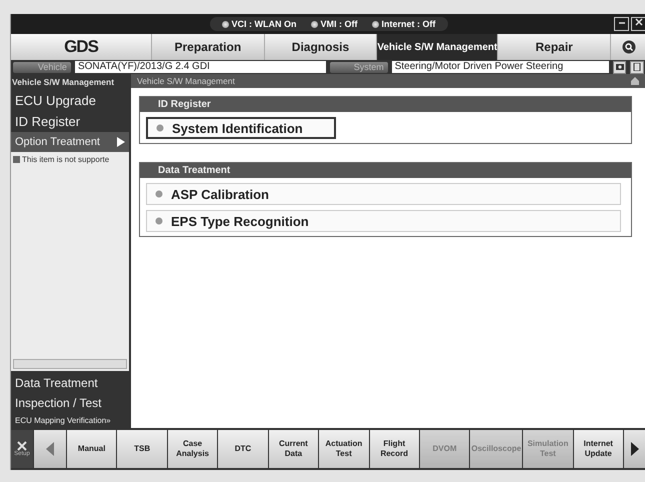 Image resolution: width=645 pixels, height=482 pixels. Describe the element at coordinates (70, 364) in the screenshot. I see `scrollbar` at that location.